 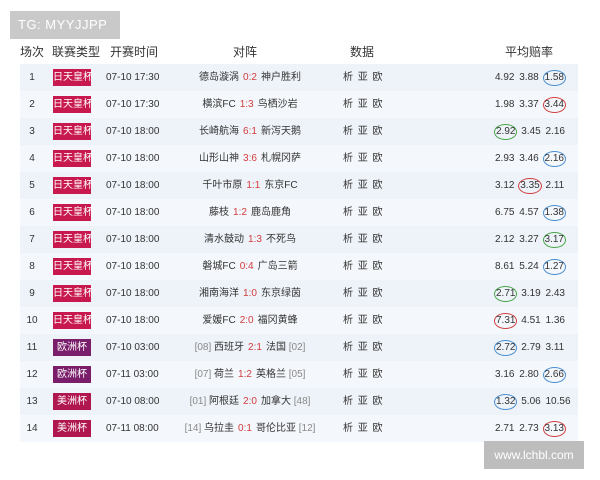 I want to click on match-pair: 山形山神 3:6 札幌冈萨, so click(x=250, y=158).